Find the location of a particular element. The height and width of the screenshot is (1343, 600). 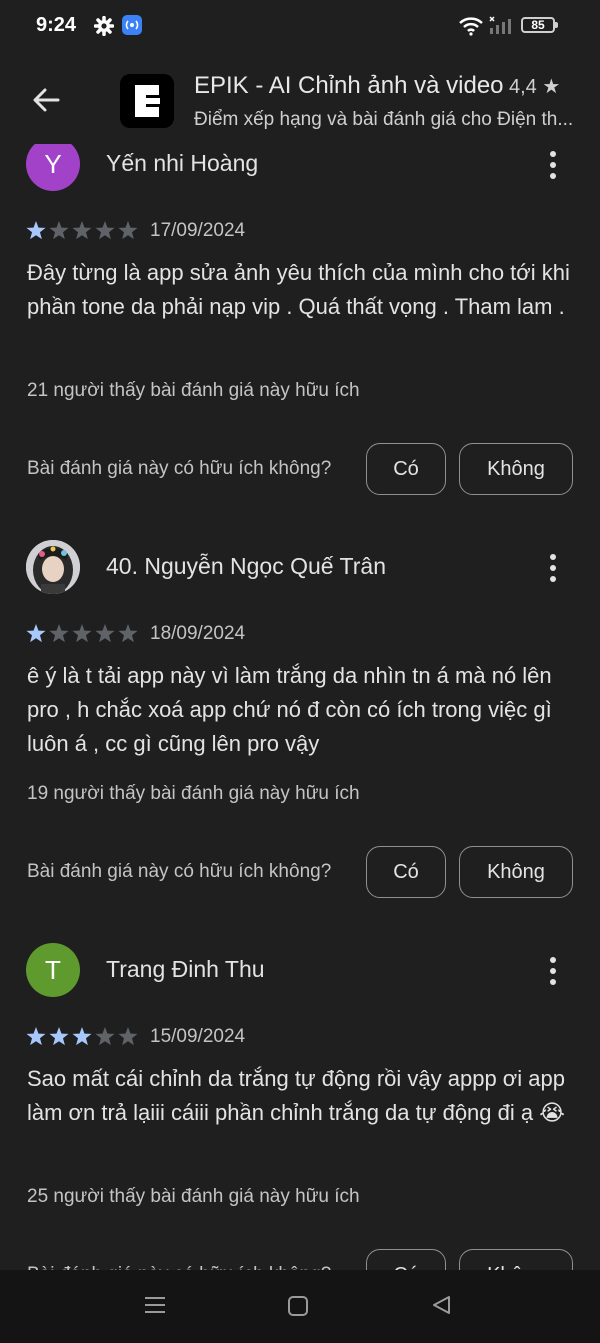

review-date: 17/09/2024 is located at coordinates (198, 230).